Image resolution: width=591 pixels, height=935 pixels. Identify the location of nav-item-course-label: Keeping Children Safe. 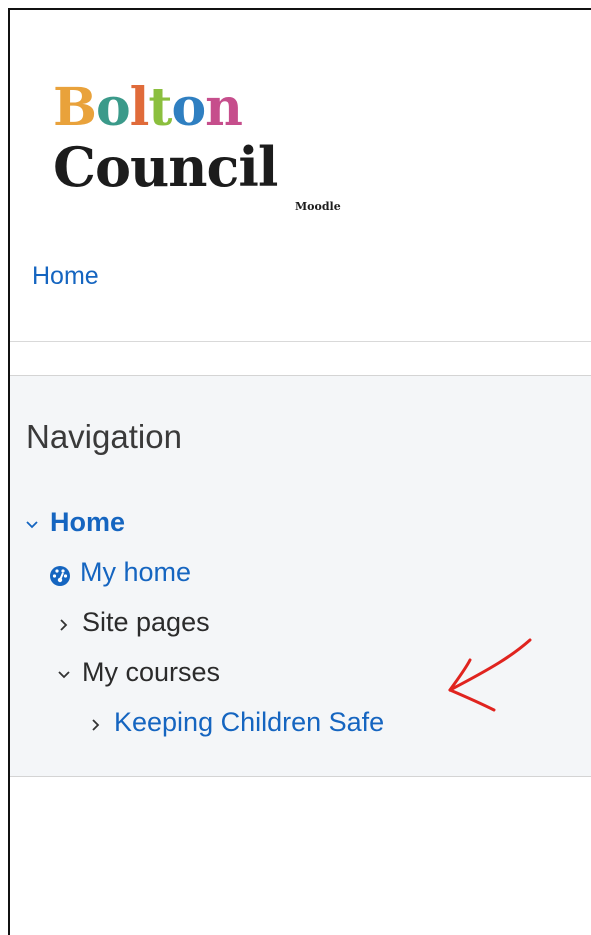
(249, 722).